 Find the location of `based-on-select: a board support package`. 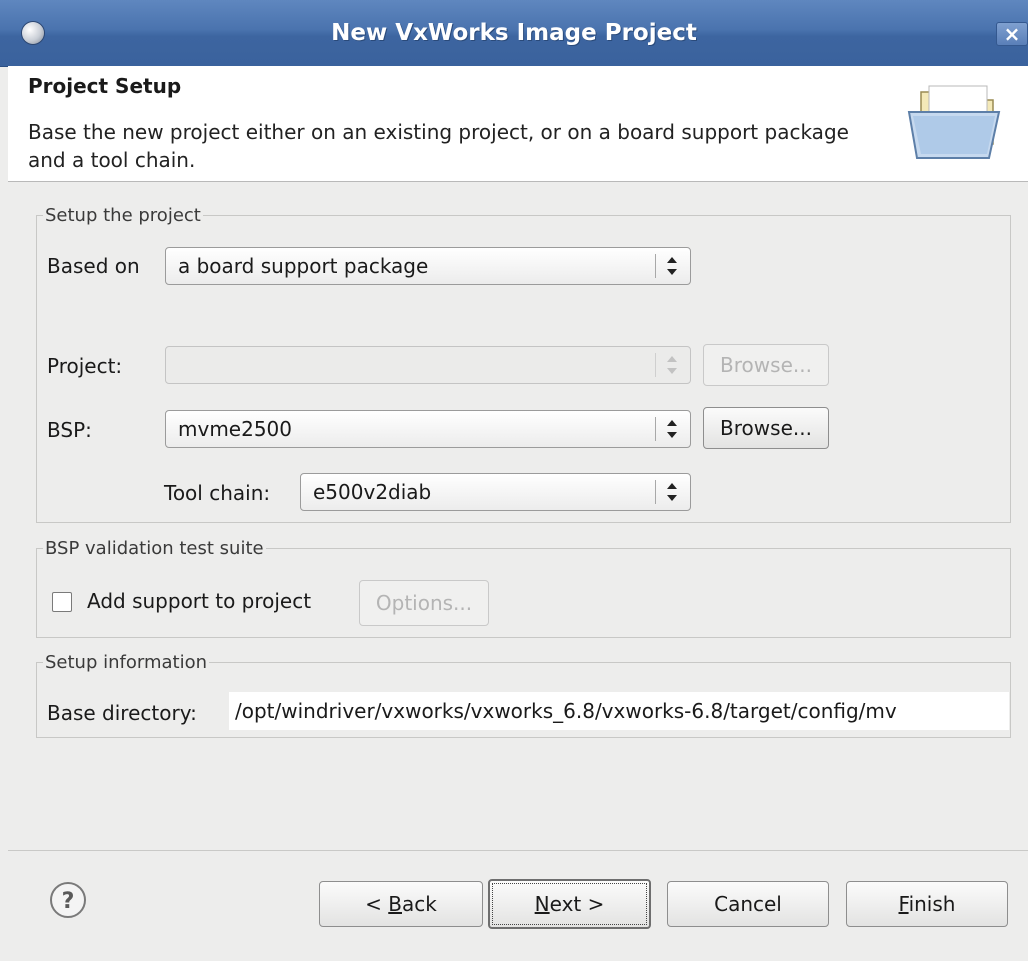

based-on-select: a board support package is located at coordinates (428, 266).